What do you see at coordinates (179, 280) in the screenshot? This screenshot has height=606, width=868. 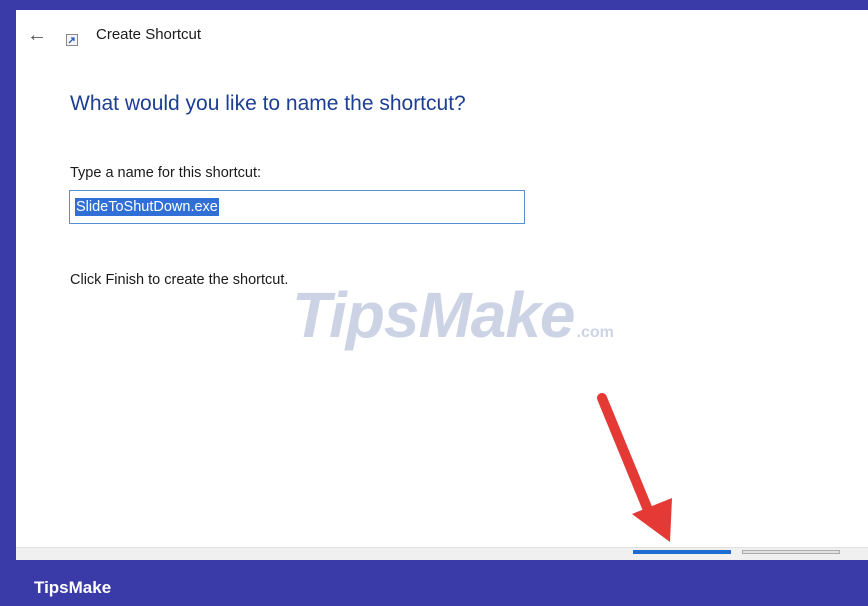 I see `finish-hint-text: Click Finish to create the shortcut.` at bounding box center [179, 280].